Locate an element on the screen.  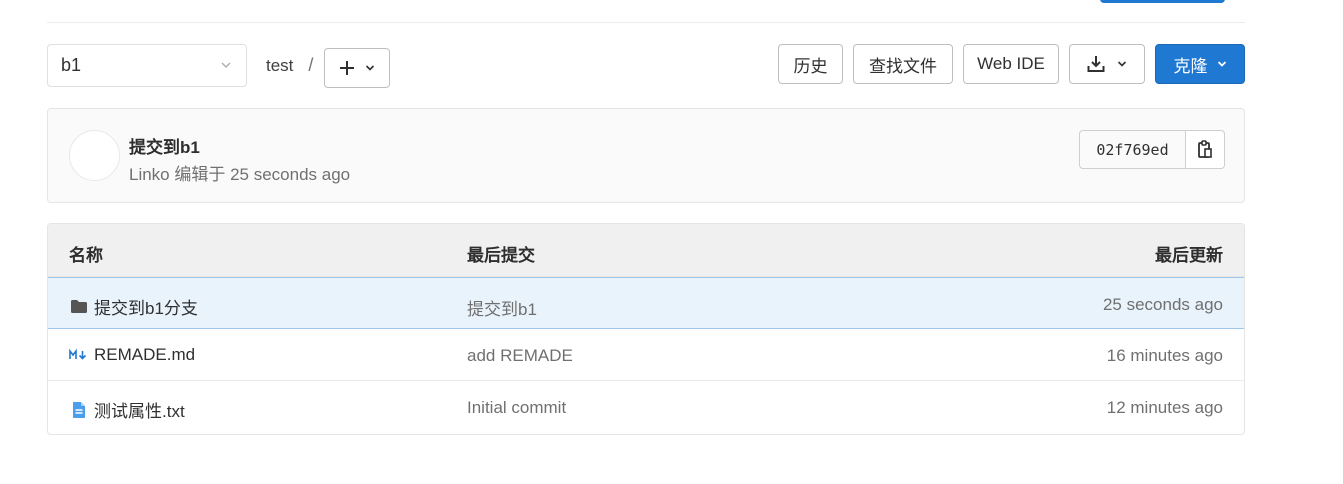
markdown-icon is located at coordinates (78, 355).